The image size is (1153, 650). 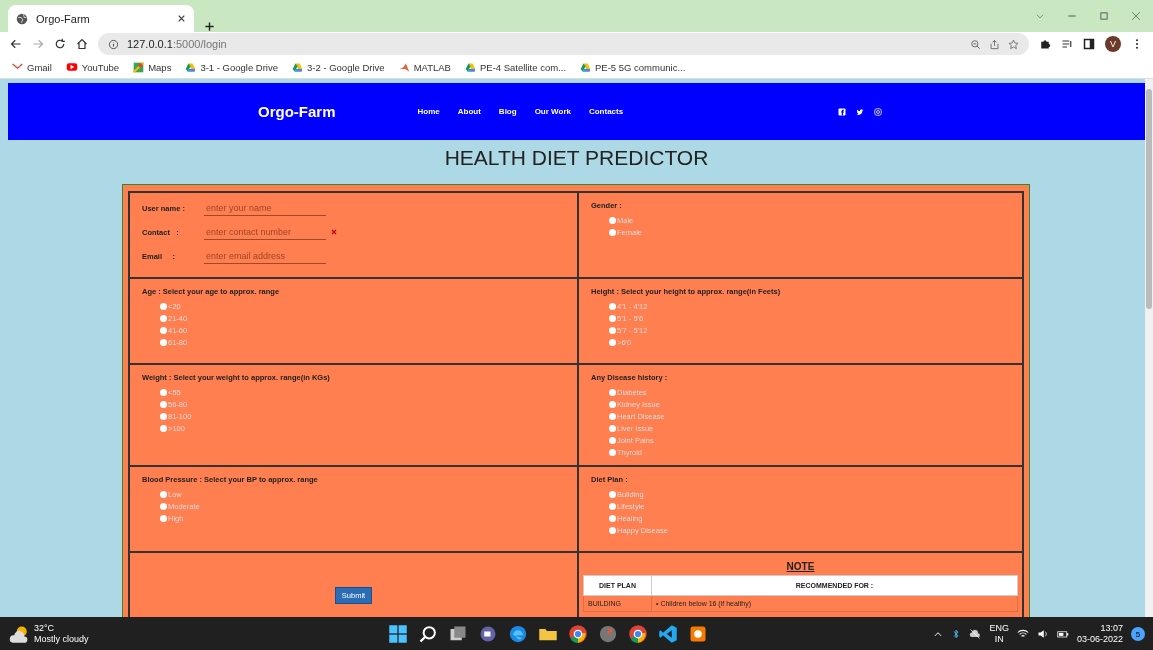 I want to click on star-icon, so click(x=1013, y=44).